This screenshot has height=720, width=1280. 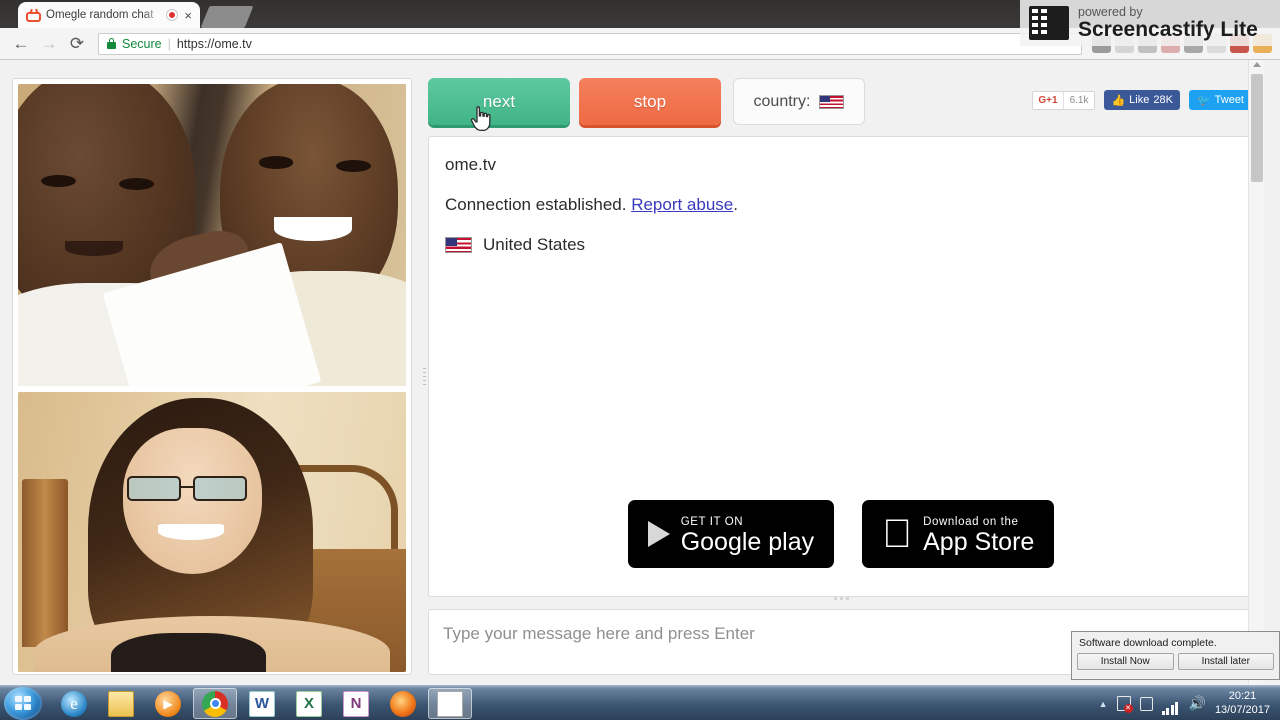 I want to click on app-store-big: App Store, so click(x=971, y=542).